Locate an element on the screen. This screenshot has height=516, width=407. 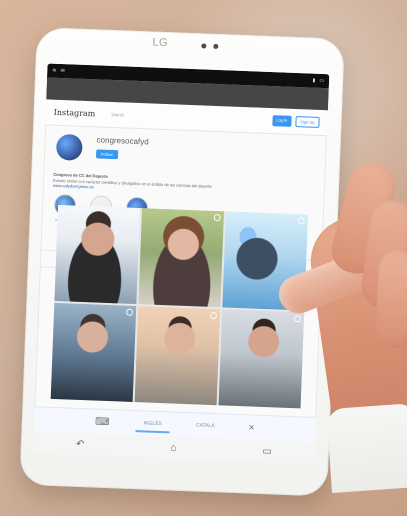
language-english: INGLÉS is located at coordinates (152, 423).